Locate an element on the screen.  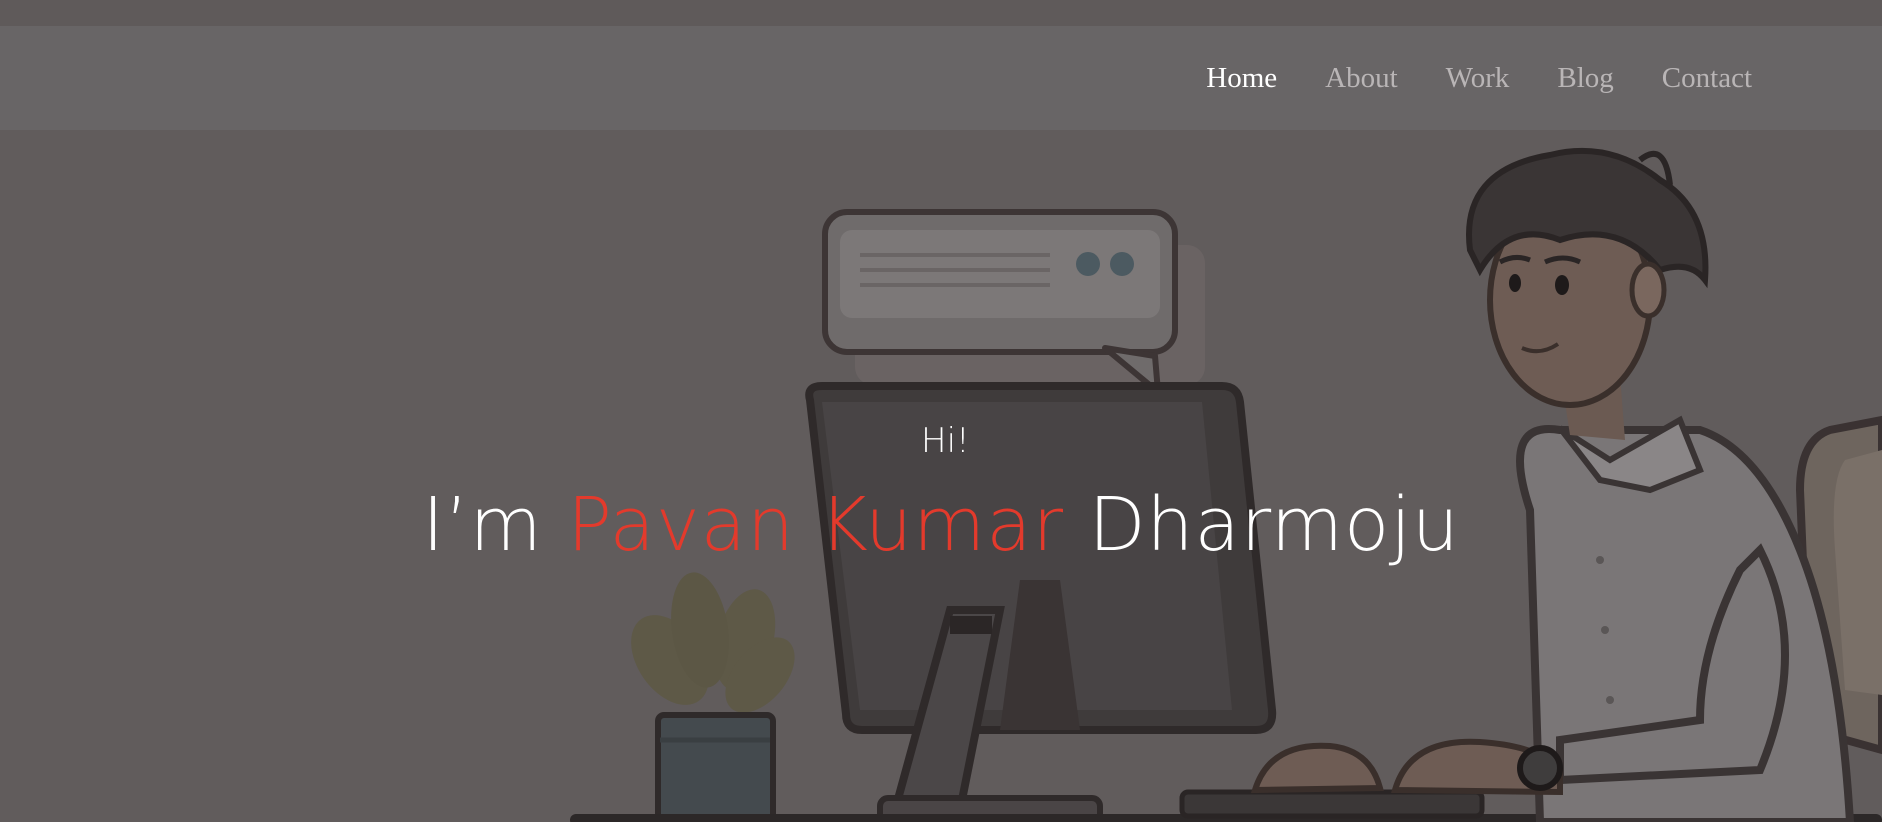
keyboard-illustration is located at coordinates (1332, 804).